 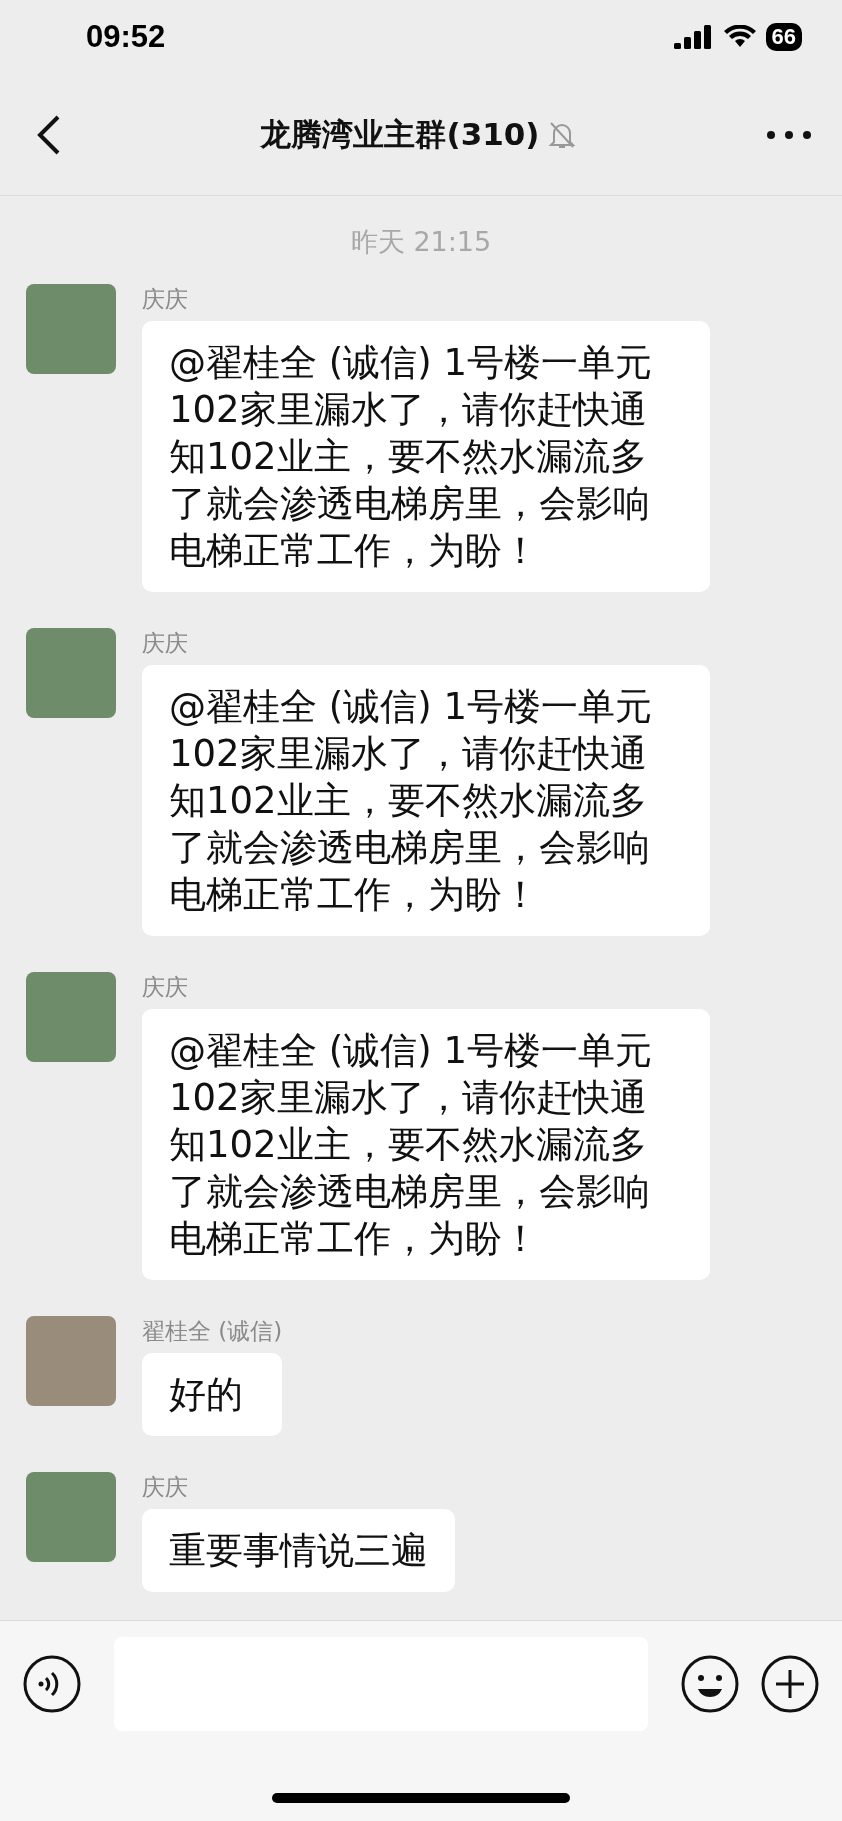 What do you see at coordinates (693, 37) in the screenshot?
I see `signal-icon` at bounding box center [693, 37].